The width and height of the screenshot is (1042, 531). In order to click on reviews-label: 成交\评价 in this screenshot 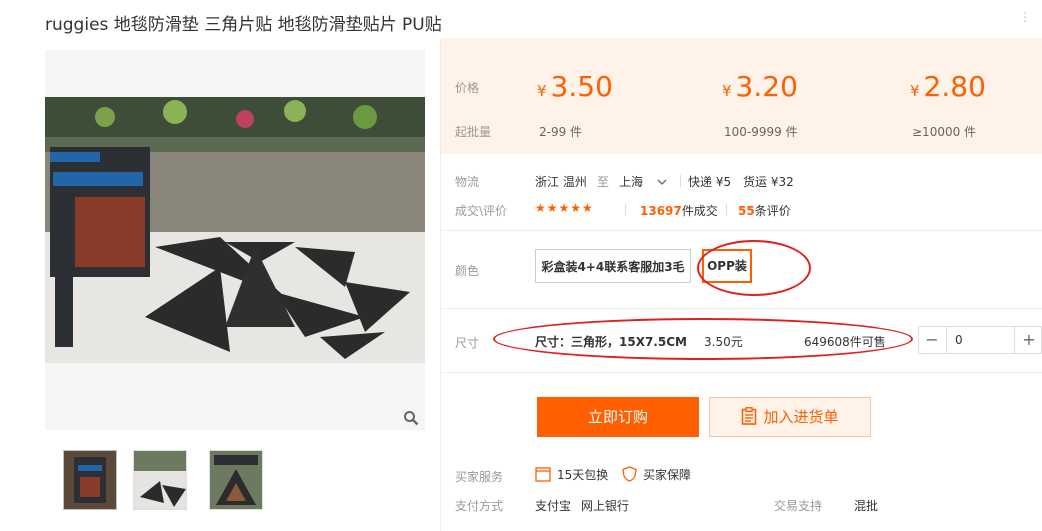, I will do `click(481, 211)`.